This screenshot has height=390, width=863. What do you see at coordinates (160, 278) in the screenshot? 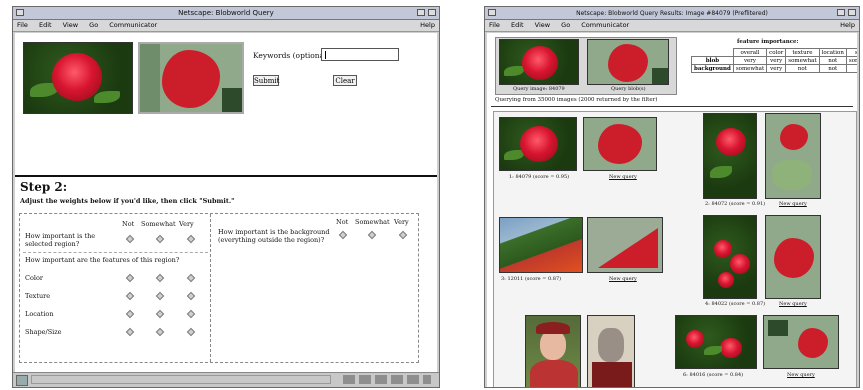
I see `color-somewhat-radio` at bounding box center [160, 278].